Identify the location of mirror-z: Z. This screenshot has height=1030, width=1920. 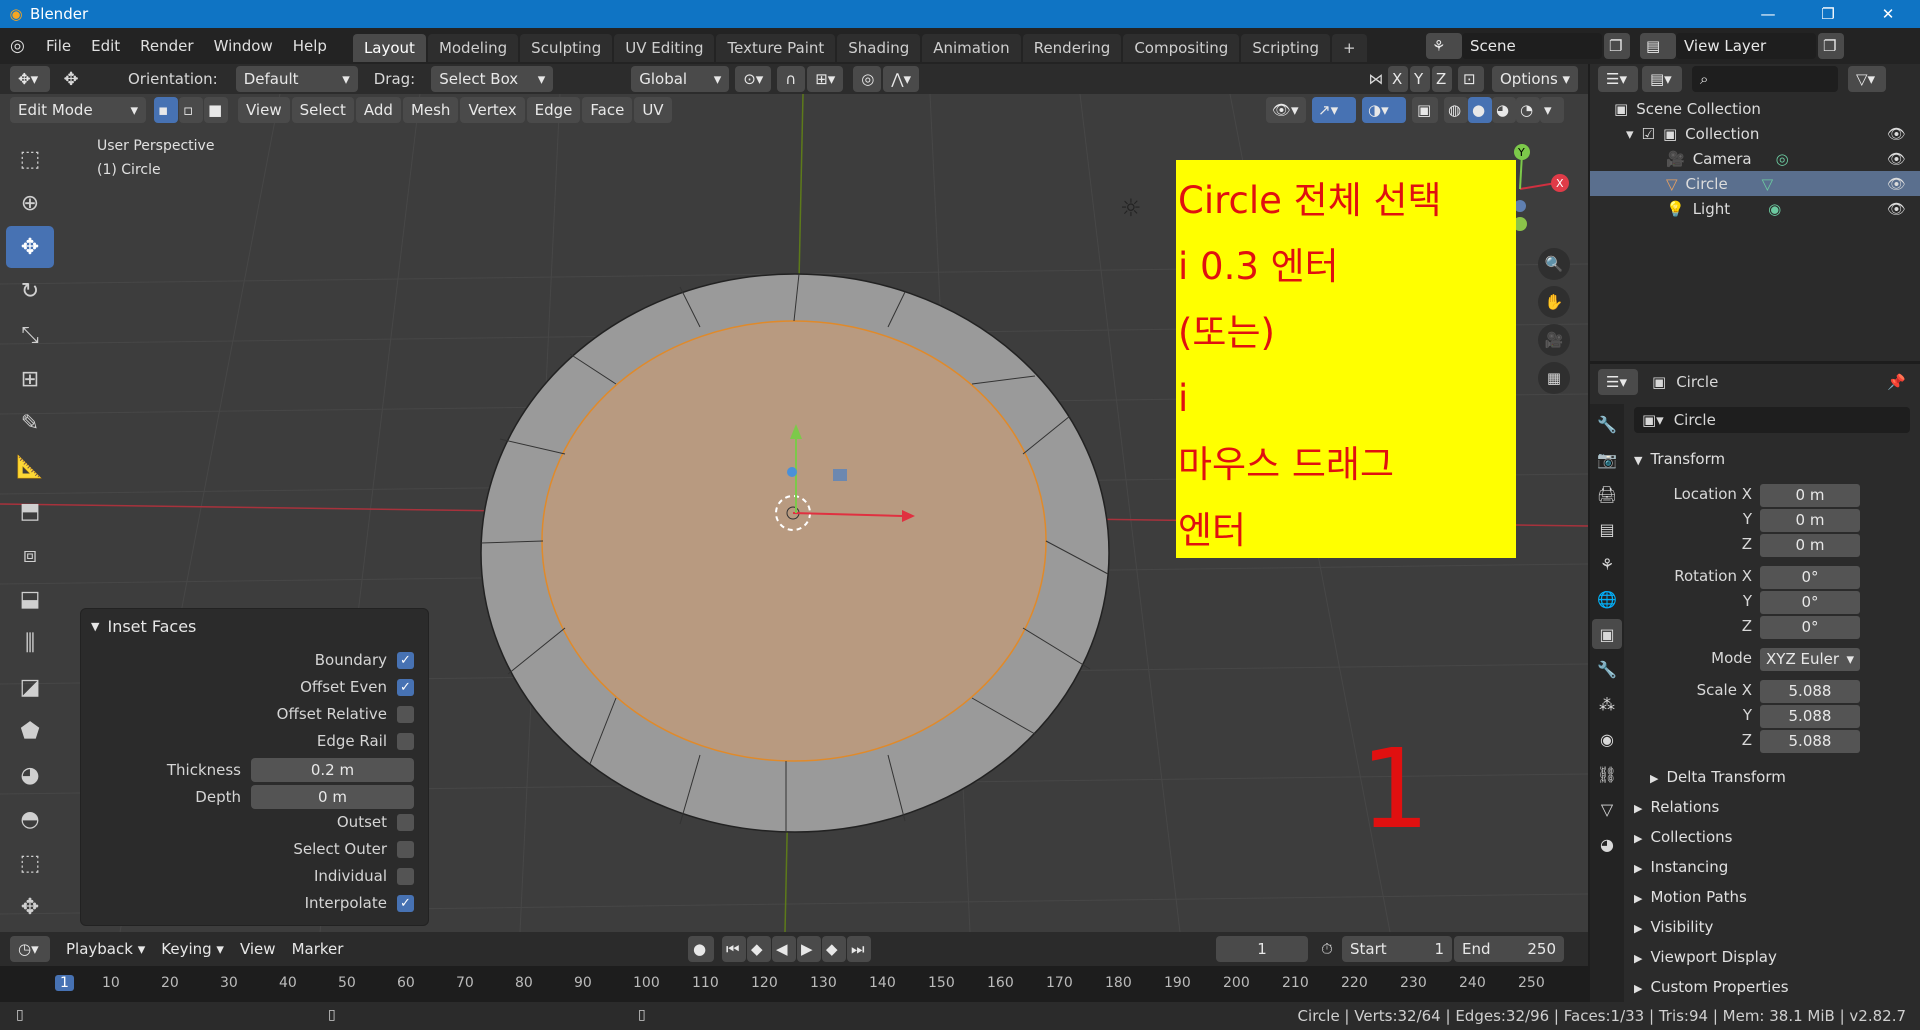
(1442, 79).